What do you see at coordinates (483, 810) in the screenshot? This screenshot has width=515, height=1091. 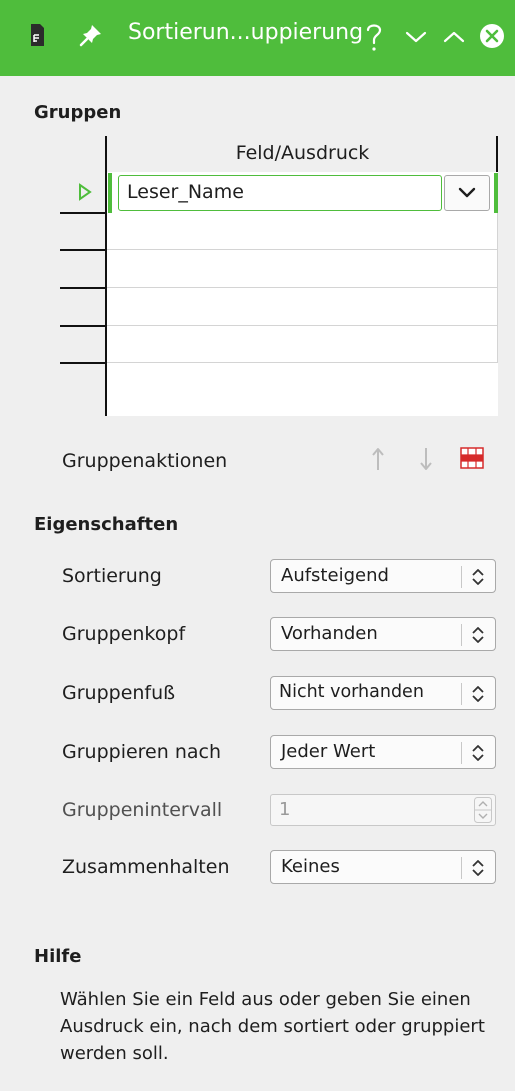 I see `spin-buttons-icon` at bounding box center [483, 810].